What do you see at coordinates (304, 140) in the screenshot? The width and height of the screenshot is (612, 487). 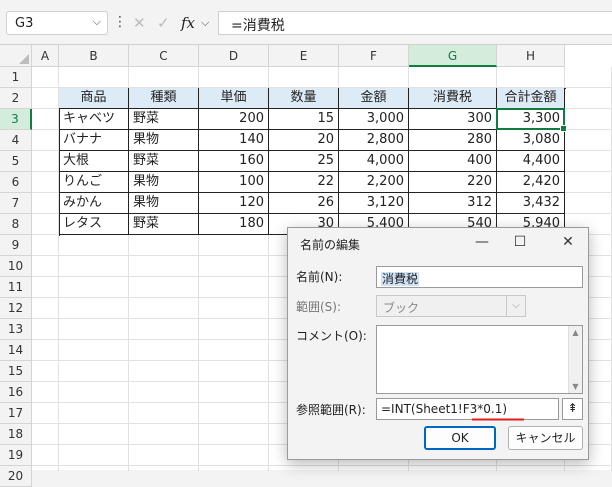 I see `table-cell: 20` at bounding box center [304, 140].